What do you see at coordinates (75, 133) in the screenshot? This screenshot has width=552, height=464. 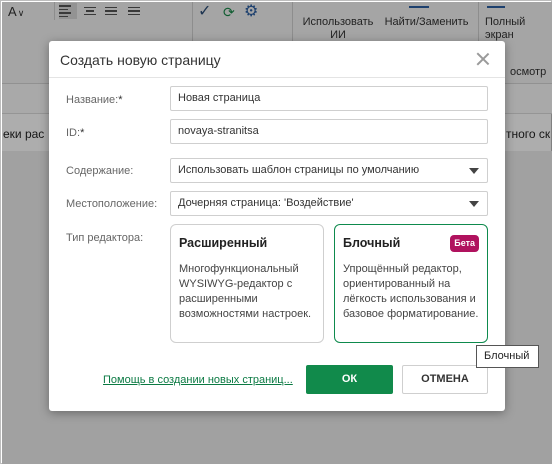 I see `id-label: ID:*` at bounding box center [75, 133].